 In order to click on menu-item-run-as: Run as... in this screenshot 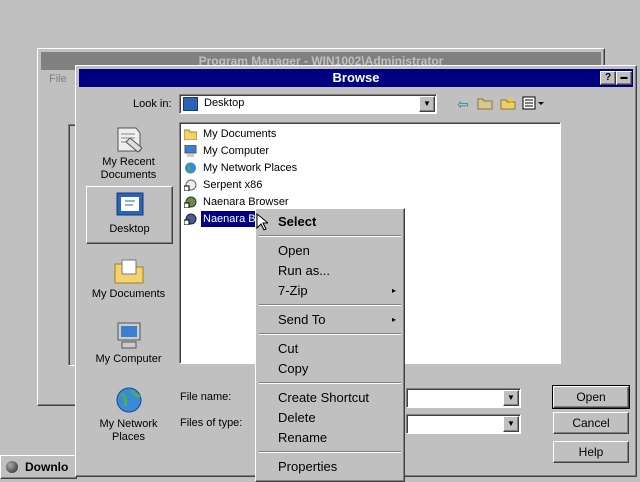, I will do `click(304, 271)`.